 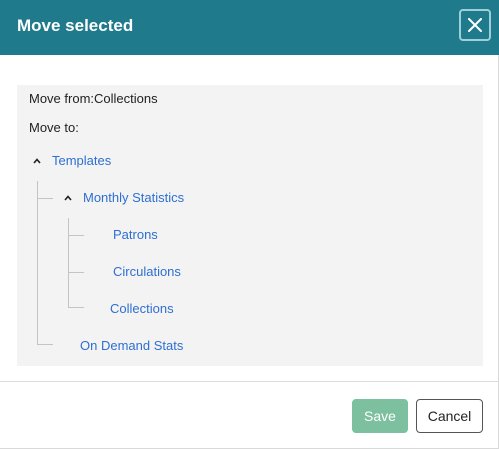 What do you see at coordinates (76, 235) in the screenshot?
I see `tree-connector-patrons` at bounding box center [76, 235].